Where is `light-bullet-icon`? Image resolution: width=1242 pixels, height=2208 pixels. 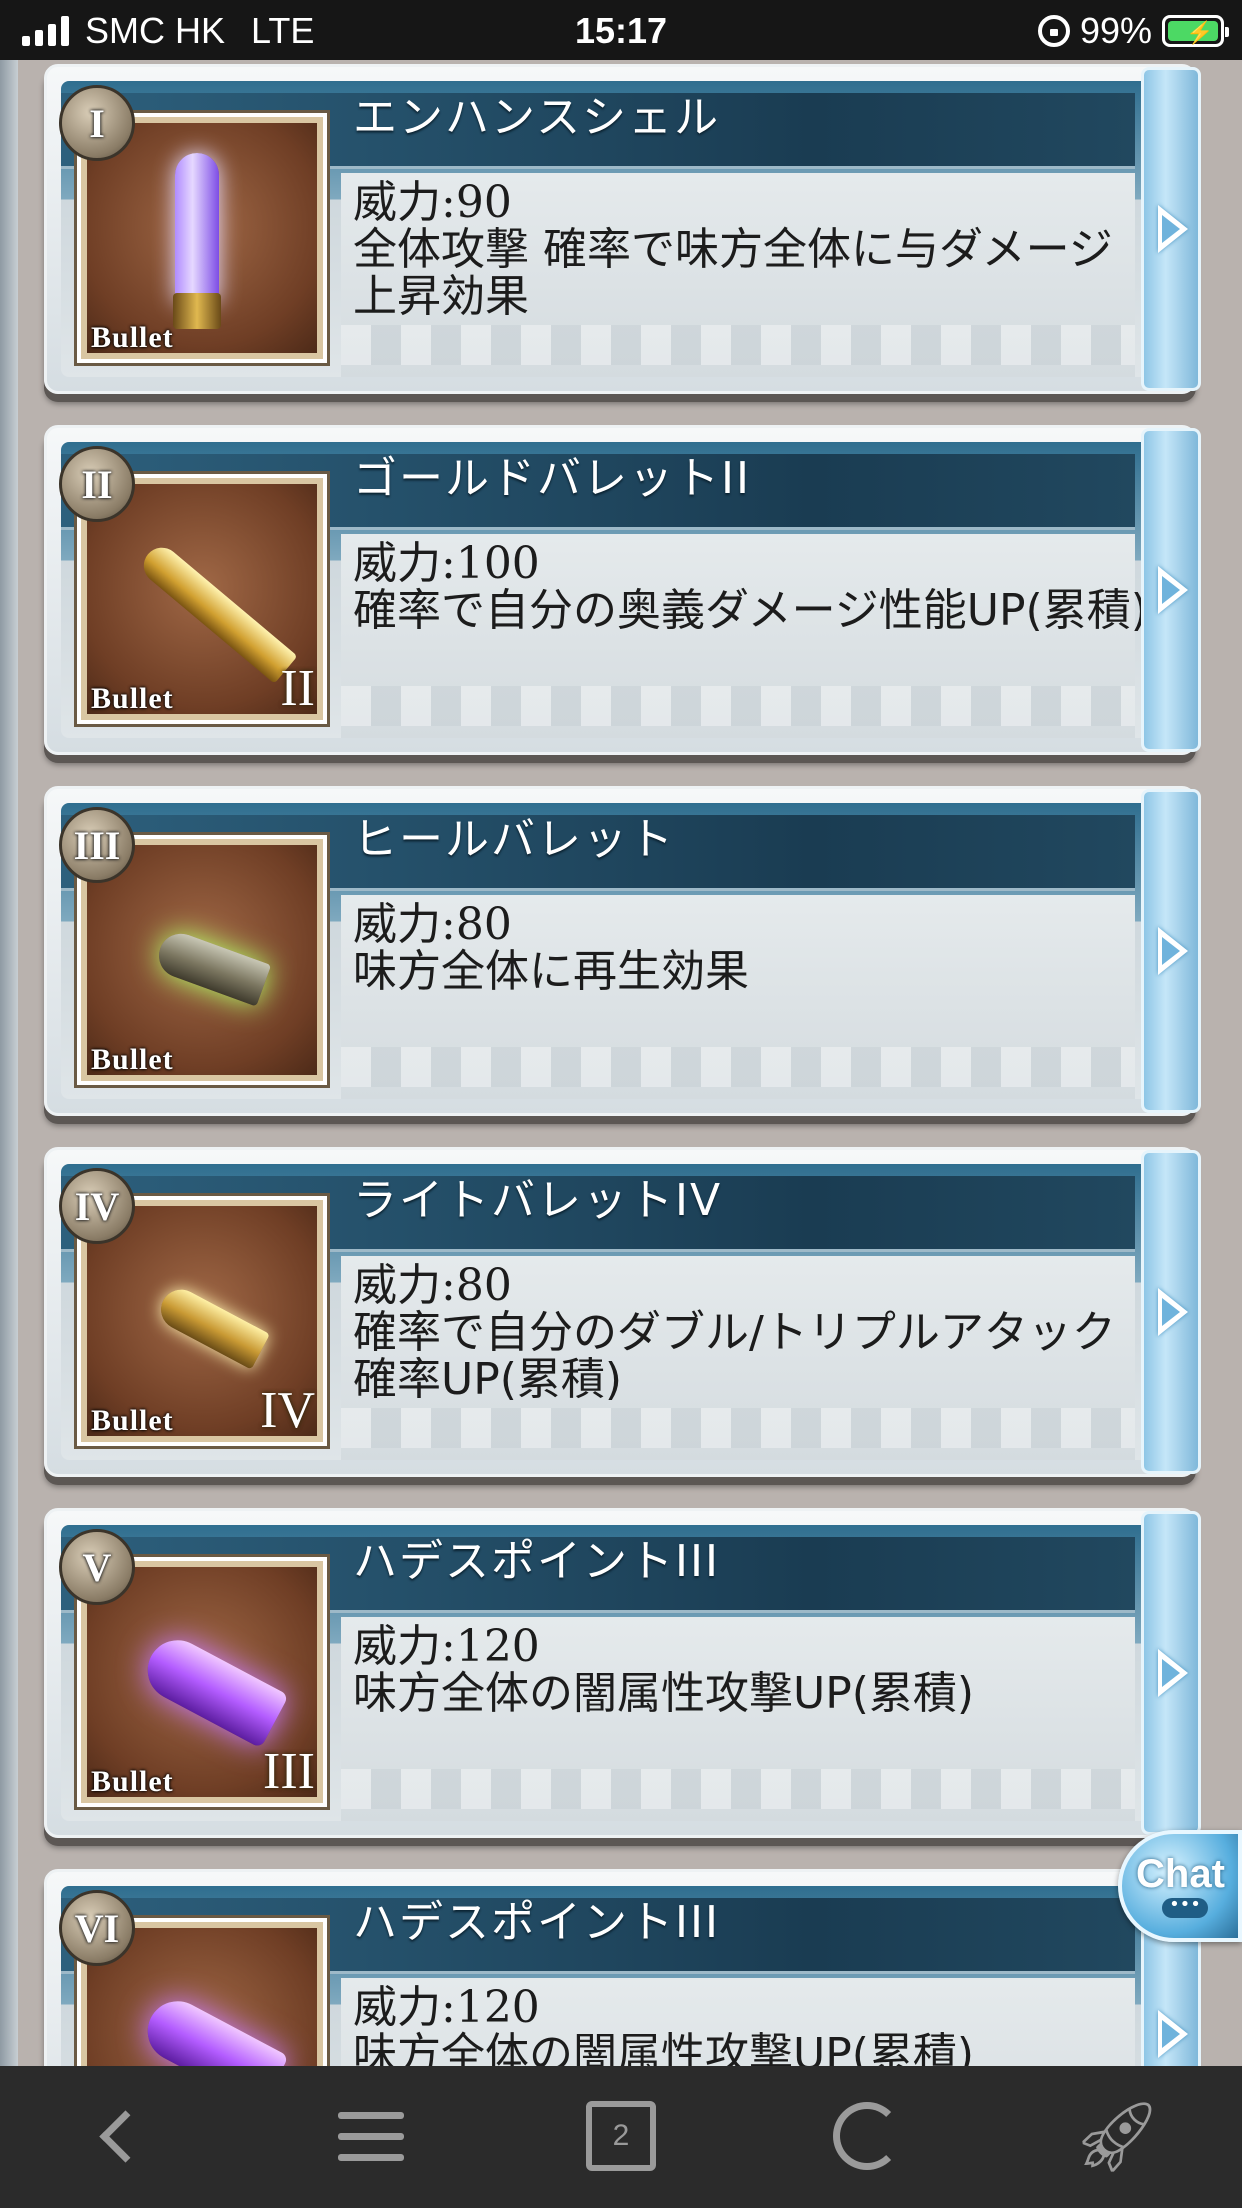
light-bullet-icon is located at coordinates (212, 1326).